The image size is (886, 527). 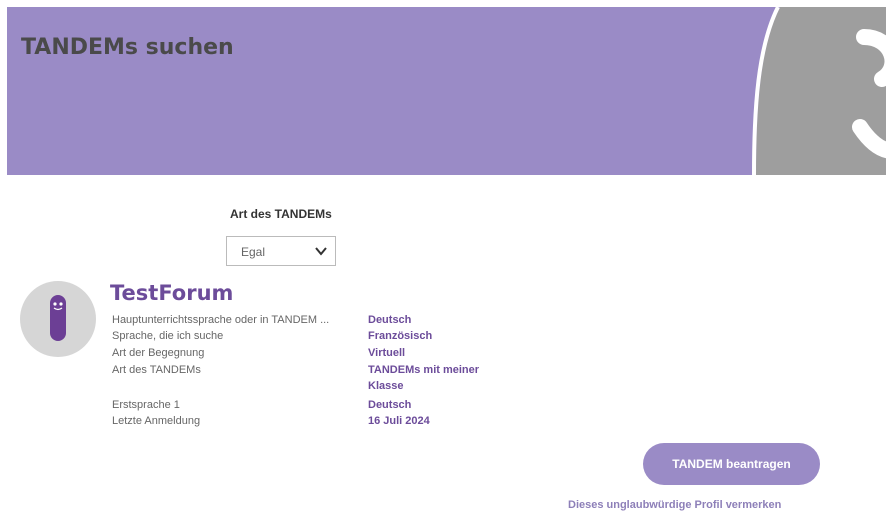 I want to click on label-search-language: Sprache, die ich suche, so click(x=168, y=336).